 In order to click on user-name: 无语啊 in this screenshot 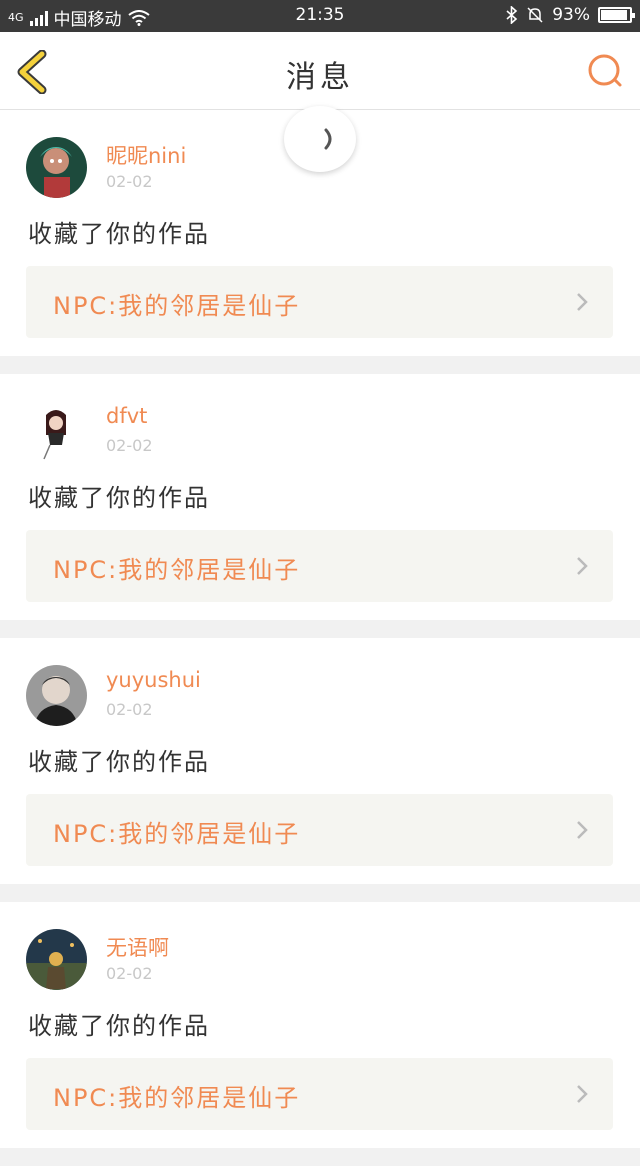, I will do `click(137, 947)`.